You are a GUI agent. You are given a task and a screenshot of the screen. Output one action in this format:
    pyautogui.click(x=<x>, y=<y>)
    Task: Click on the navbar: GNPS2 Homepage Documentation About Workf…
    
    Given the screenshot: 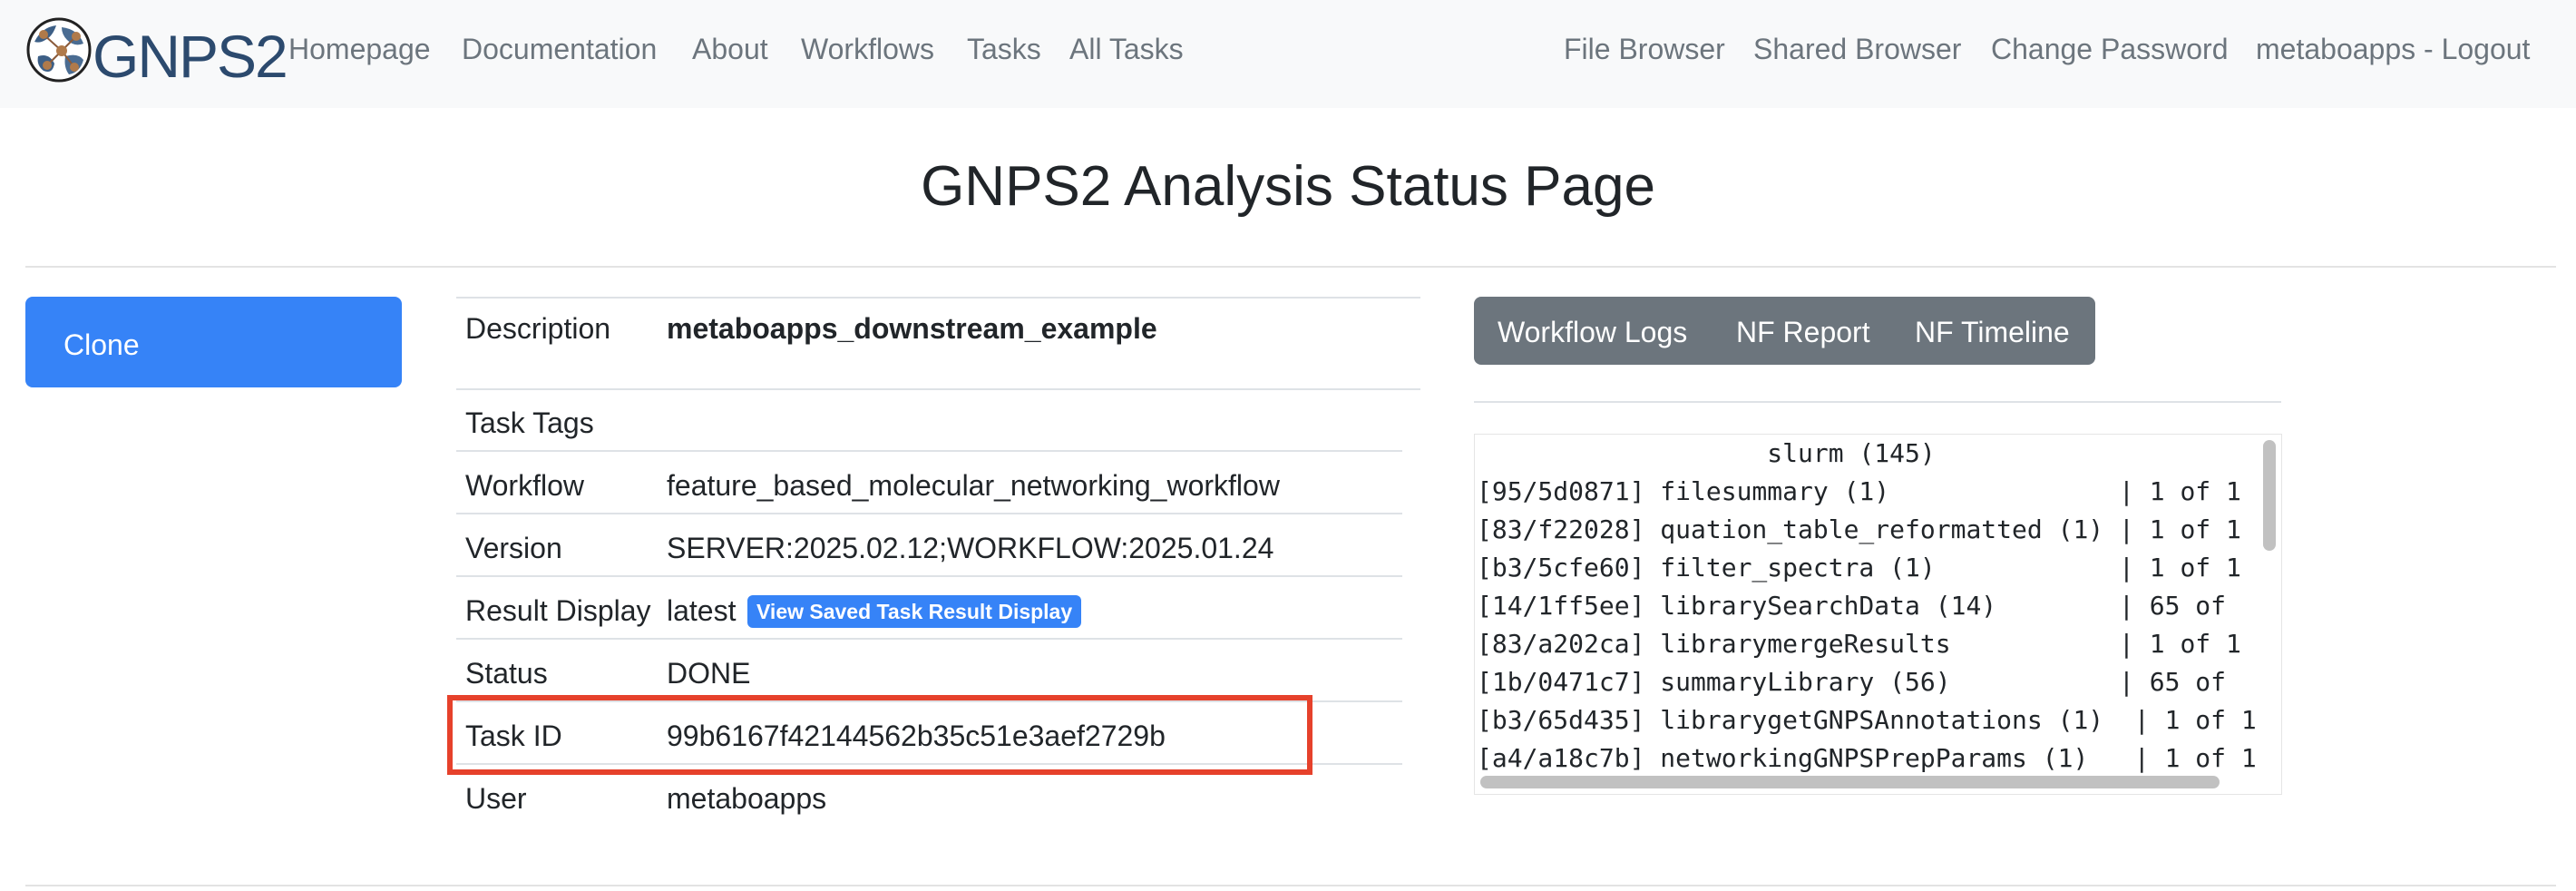 What is the action you would take?
    pyautogui.click(x=1288, y=54)
    